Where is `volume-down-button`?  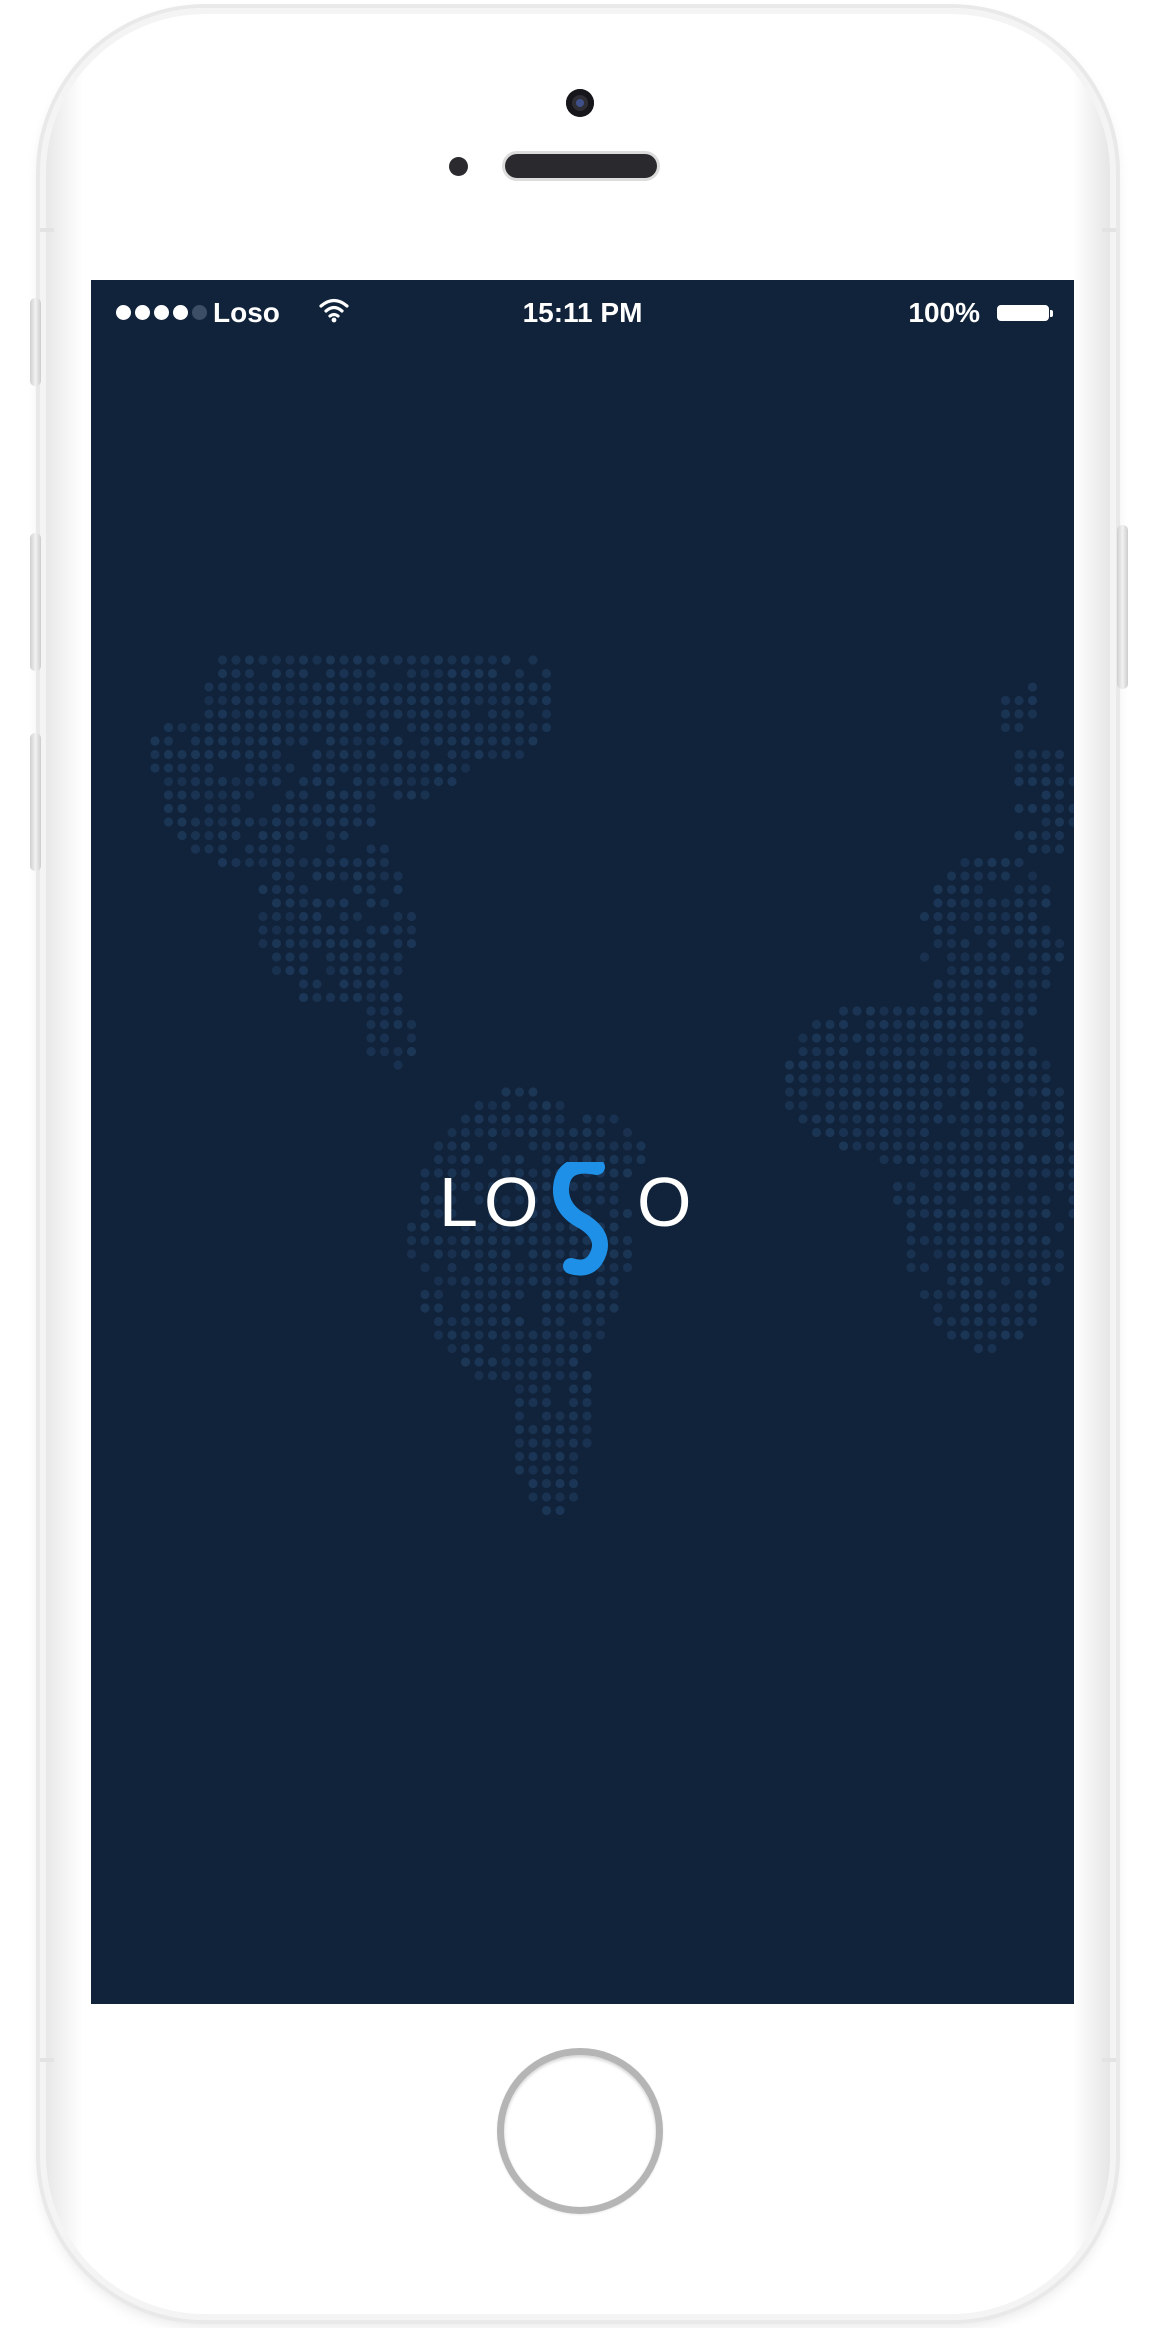
volume-down-button is located at coordinates (35, 802).